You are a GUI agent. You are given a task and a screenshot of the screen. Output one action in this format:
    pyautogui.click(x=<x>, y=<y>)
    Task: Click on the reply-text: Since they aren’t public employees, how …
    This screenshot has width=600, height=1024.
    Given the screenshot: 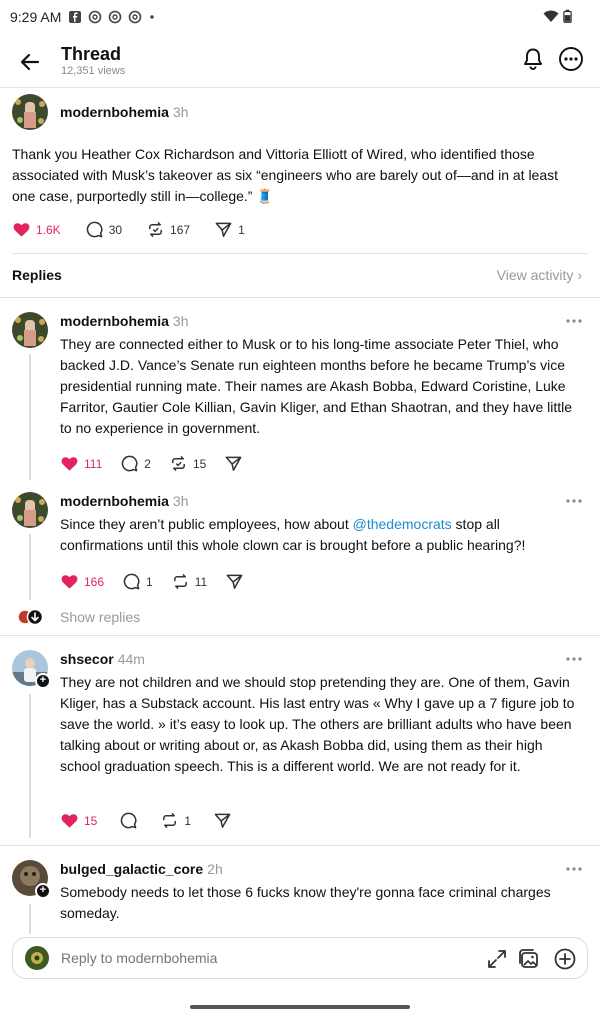 What is the action you would take?
    pyautogui.click(x=323, y=535)
    